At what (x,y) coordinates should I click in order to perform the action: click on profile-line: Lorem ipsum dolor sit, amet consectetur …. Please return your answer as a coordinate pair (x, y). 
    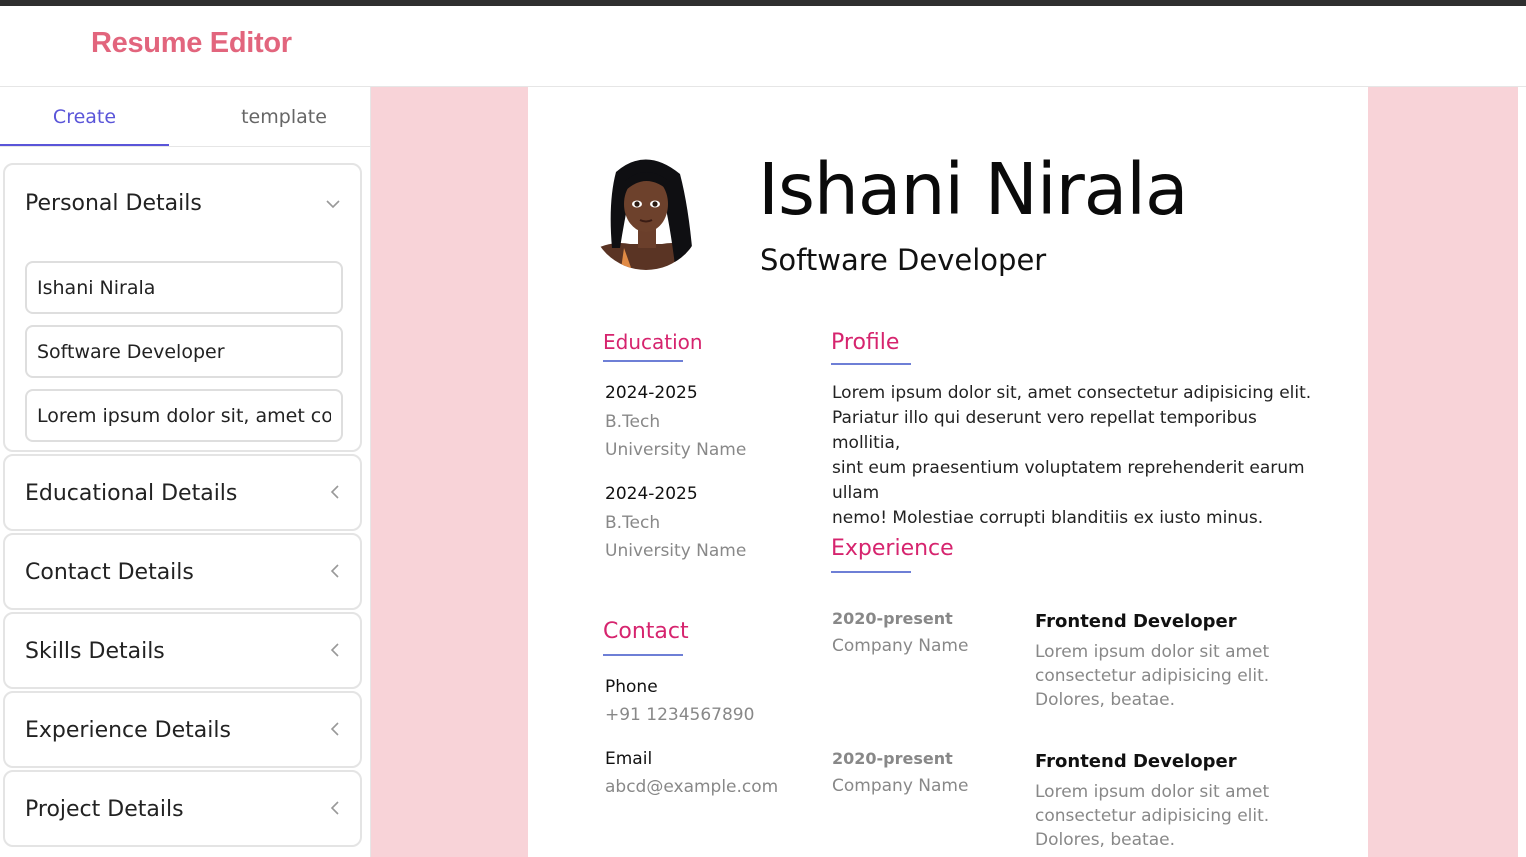
    Looking at the image, I should click on (1072, 393).